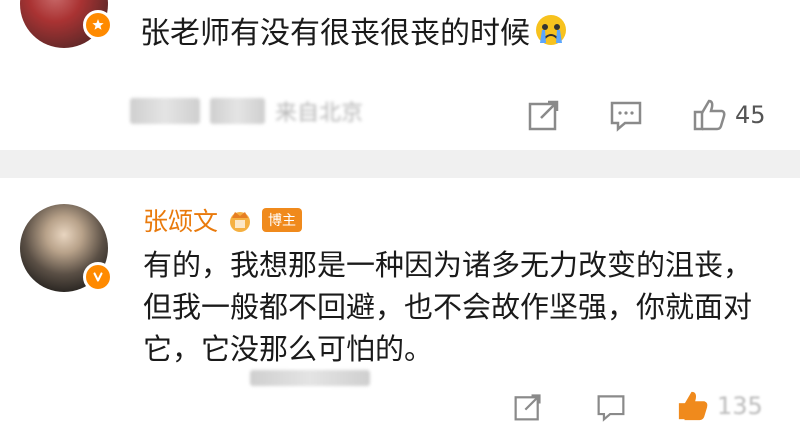 The height and width of the screenshot is (439, 800). I want to click on comment-text: 张老师有没有很丧很丧的时候, so click(354, 30).